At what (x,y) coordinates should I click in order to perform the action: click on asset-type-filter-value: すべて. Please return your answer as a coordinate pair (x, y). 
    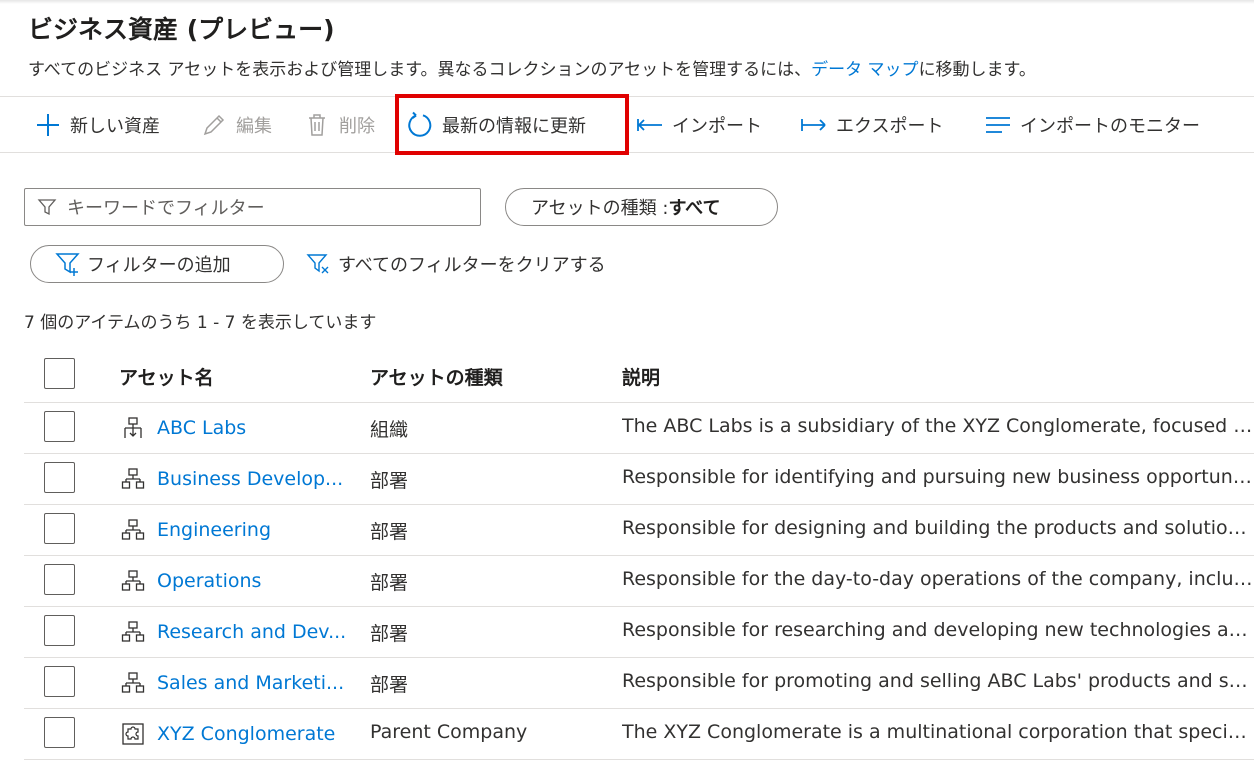
    Looking at the image, I should click on (694, 208).